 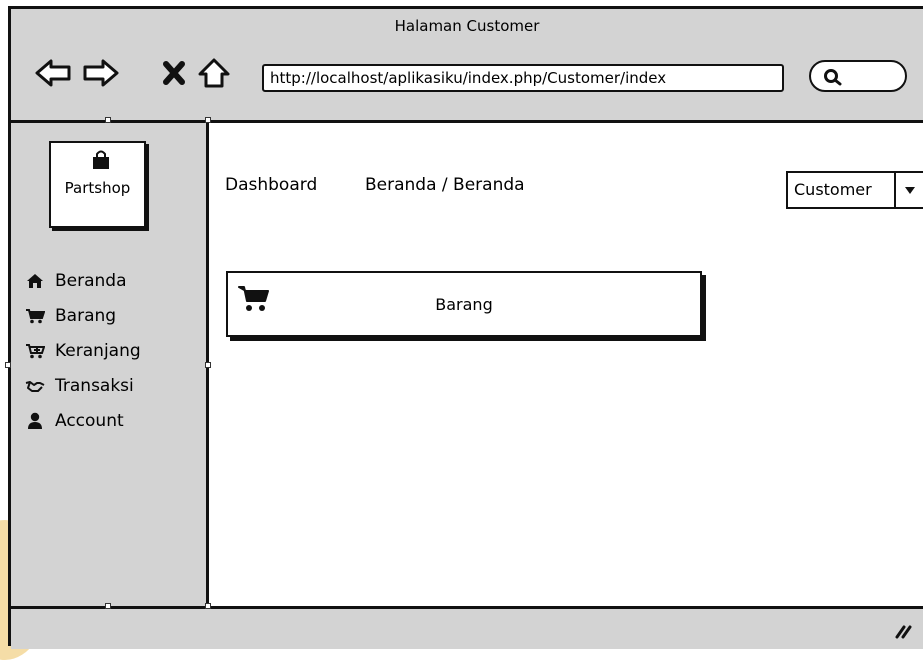 I want to click on resize-grip-icon, so click(x=903, y=632).